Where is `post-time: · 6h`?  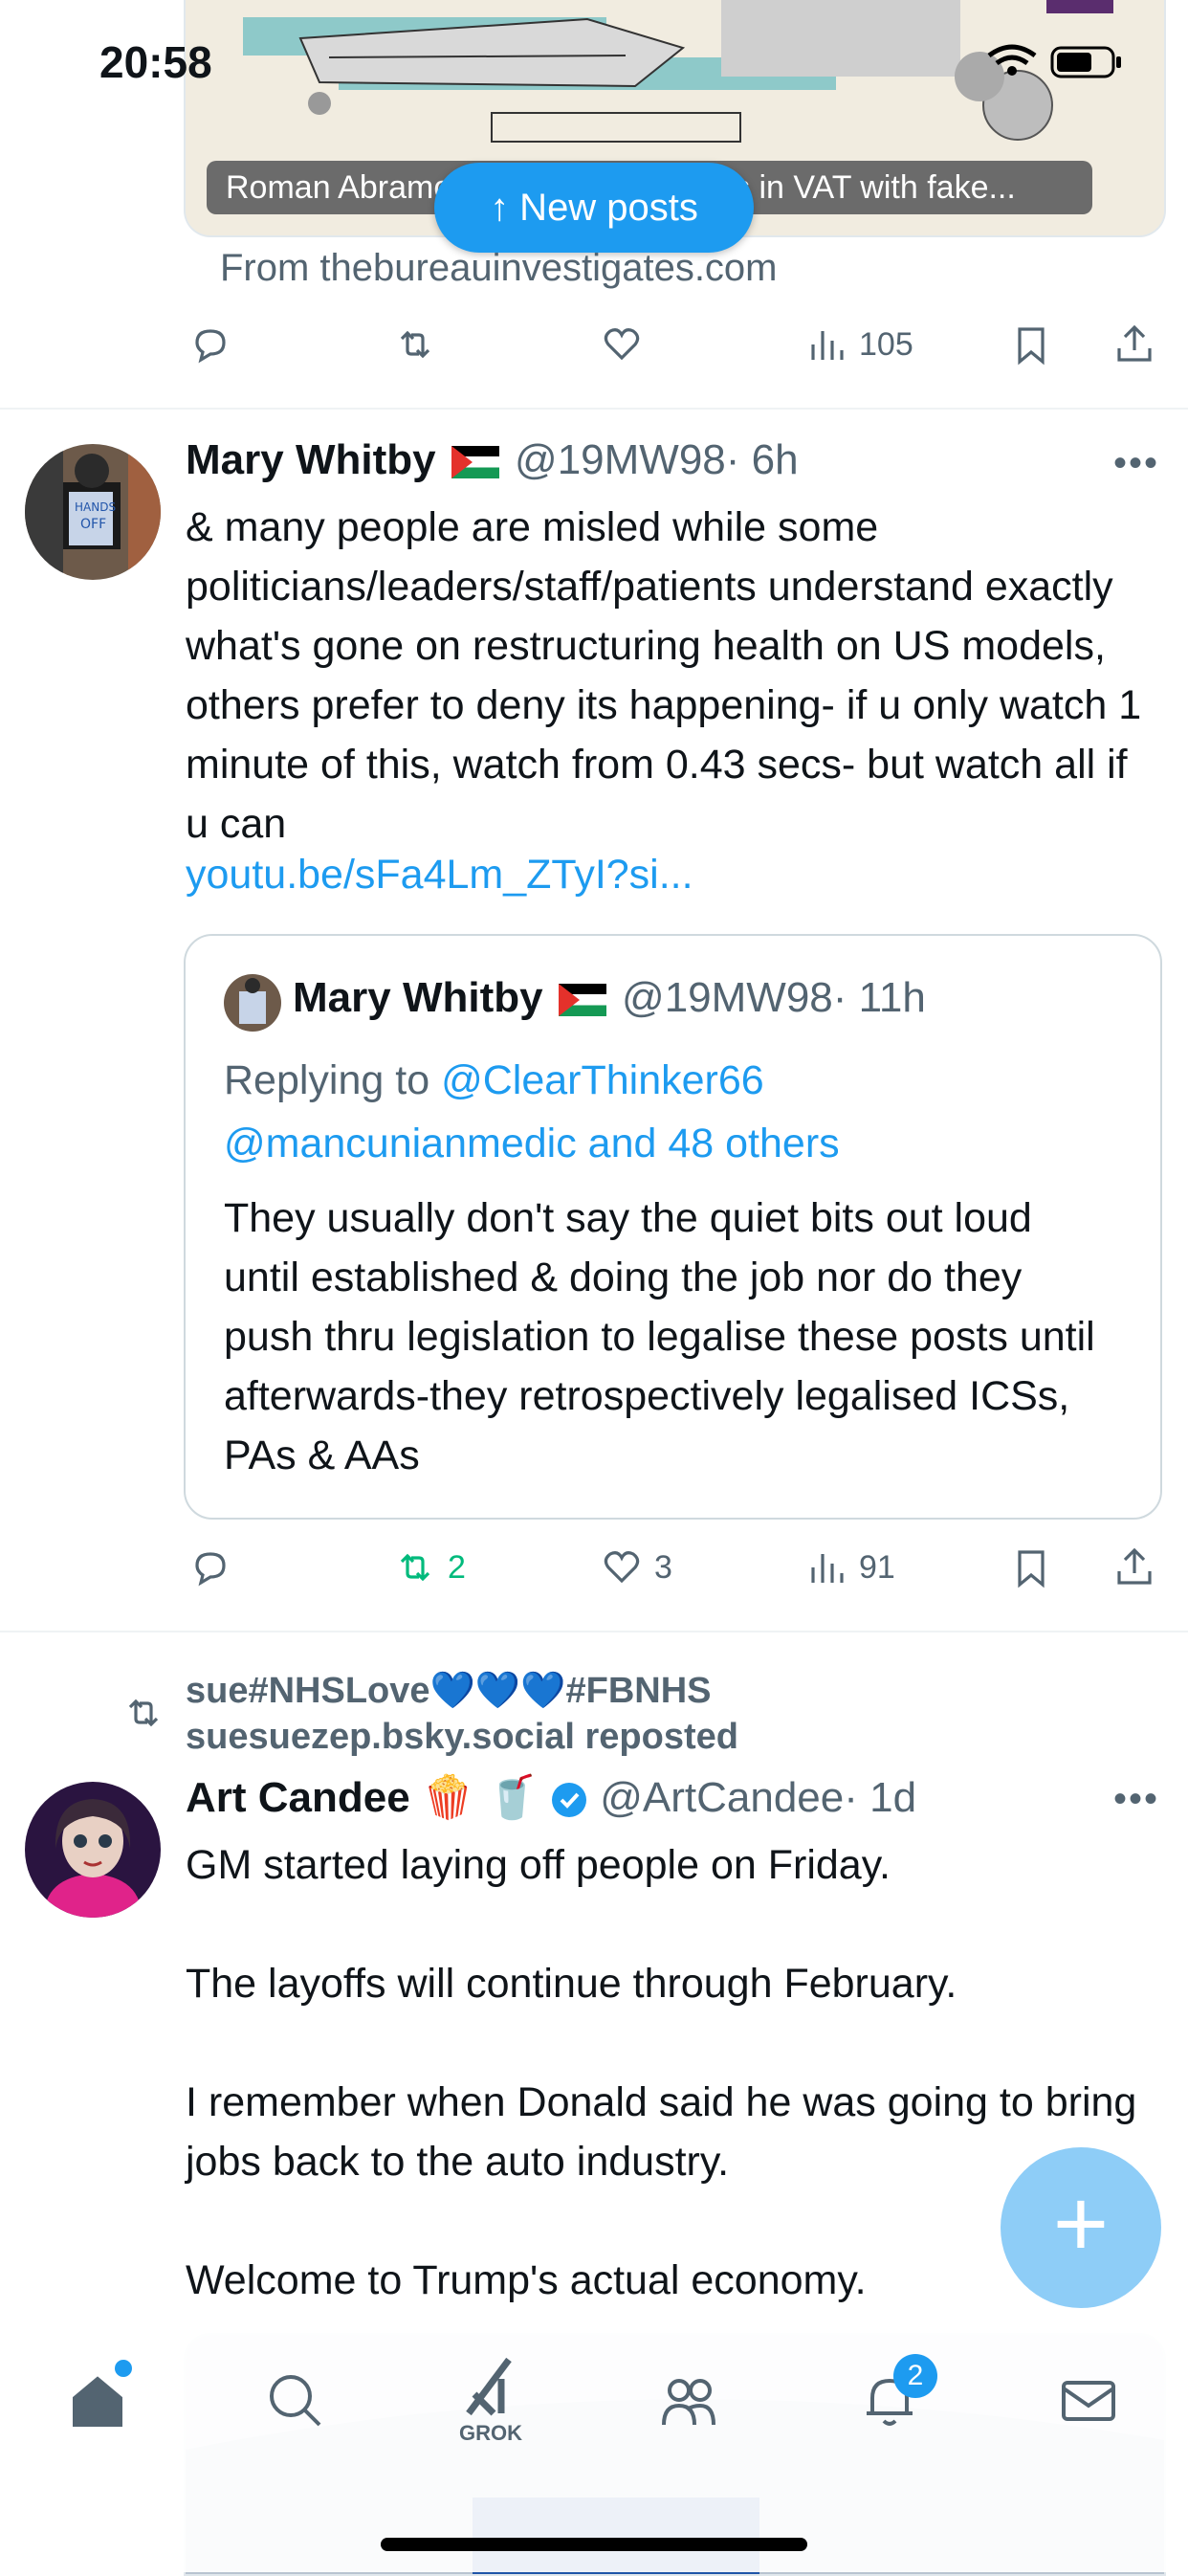
post-time: · 6h is located at coordinates (762, 459).